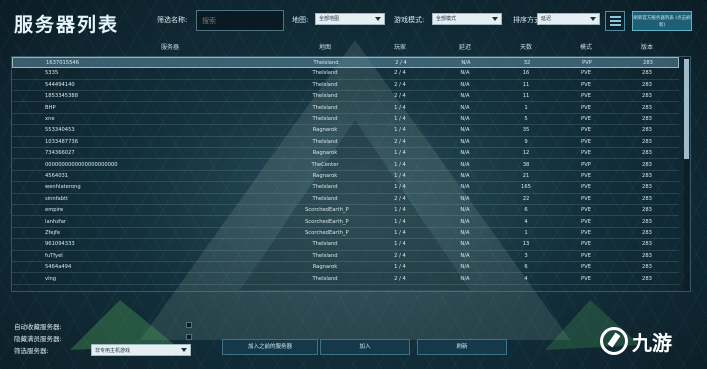  Describe the element at coordinates (686, 174) in the screenshot. I see `scrollbar` at that location.